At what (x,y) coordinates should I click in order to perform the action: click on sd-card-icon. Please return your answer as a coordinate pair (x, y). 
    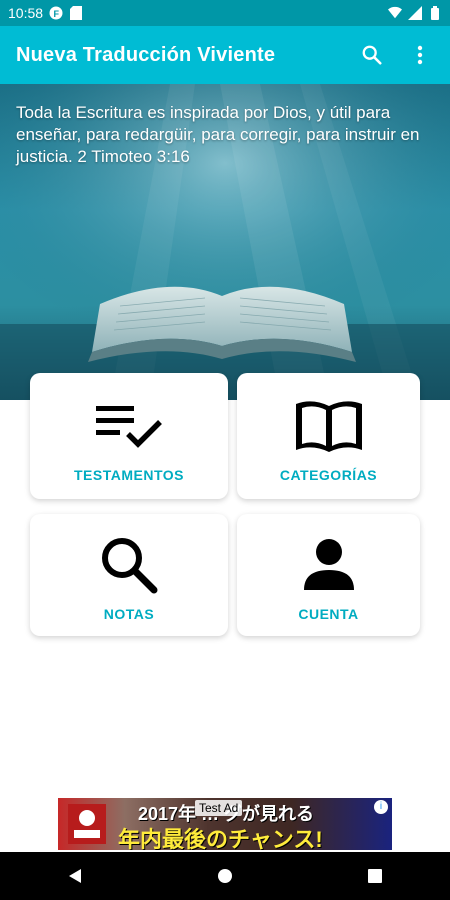
    Looking at the image, I should click on (76, 13).